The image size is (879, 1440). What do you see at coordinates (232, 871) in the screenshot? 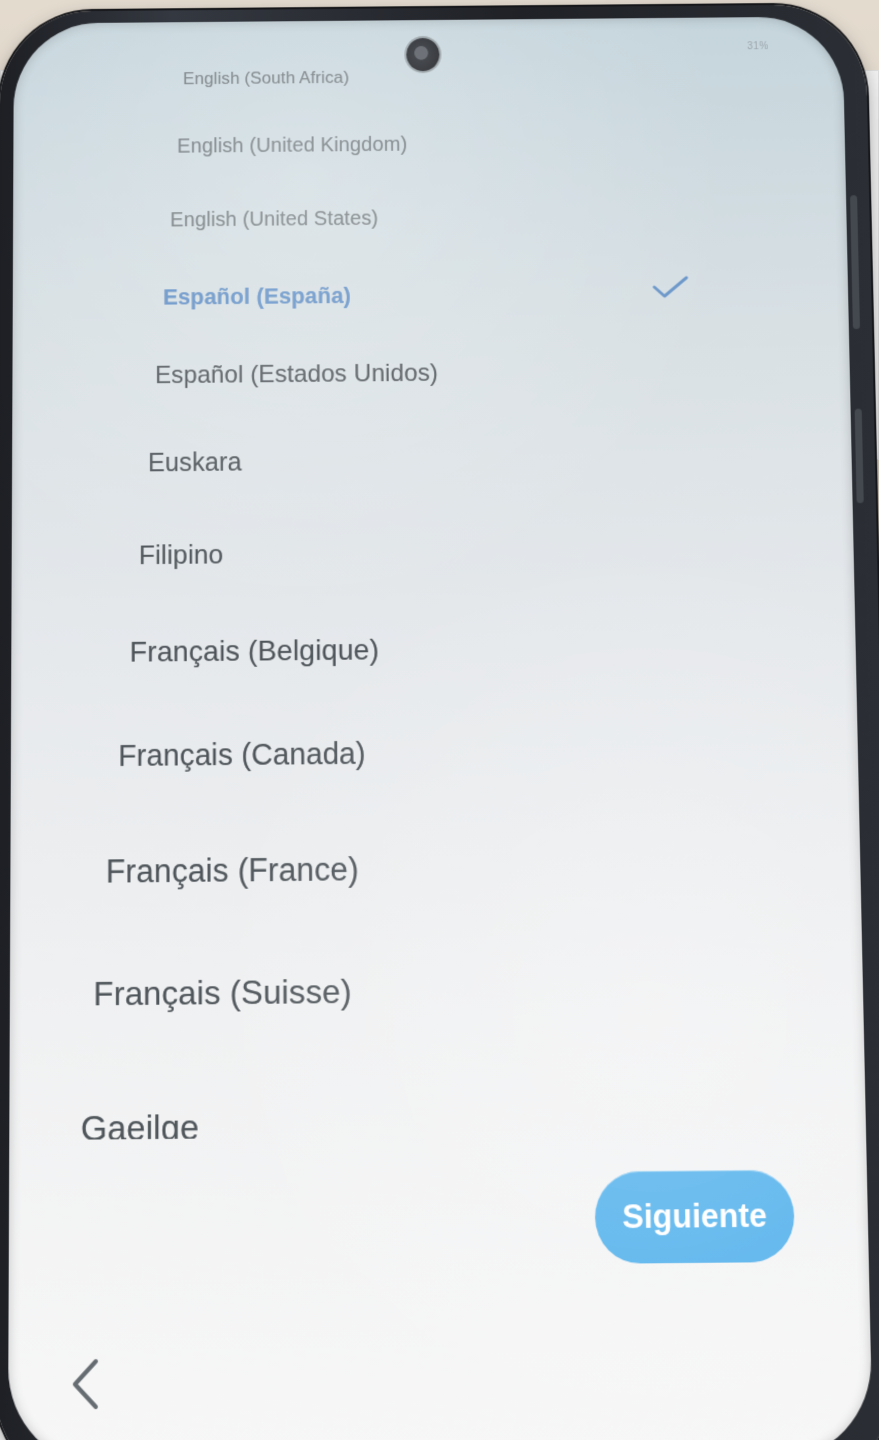
I see `language-option: Français (France)` at bounding box center [232, 871].